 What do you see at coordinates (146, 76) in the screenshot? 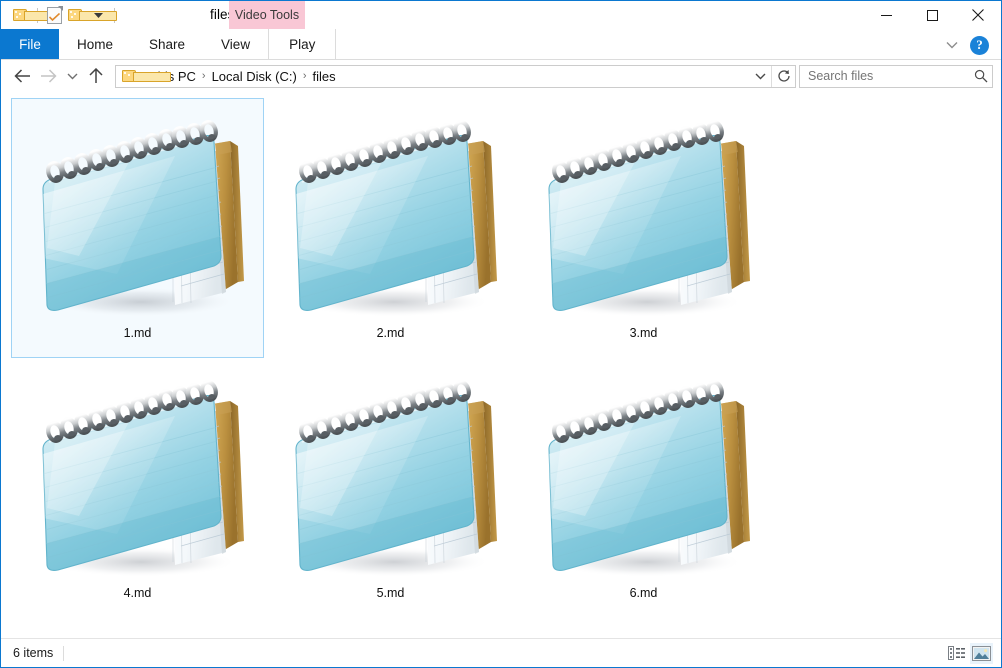
I see `address-folder-icon` at bounding box center [146, 76].